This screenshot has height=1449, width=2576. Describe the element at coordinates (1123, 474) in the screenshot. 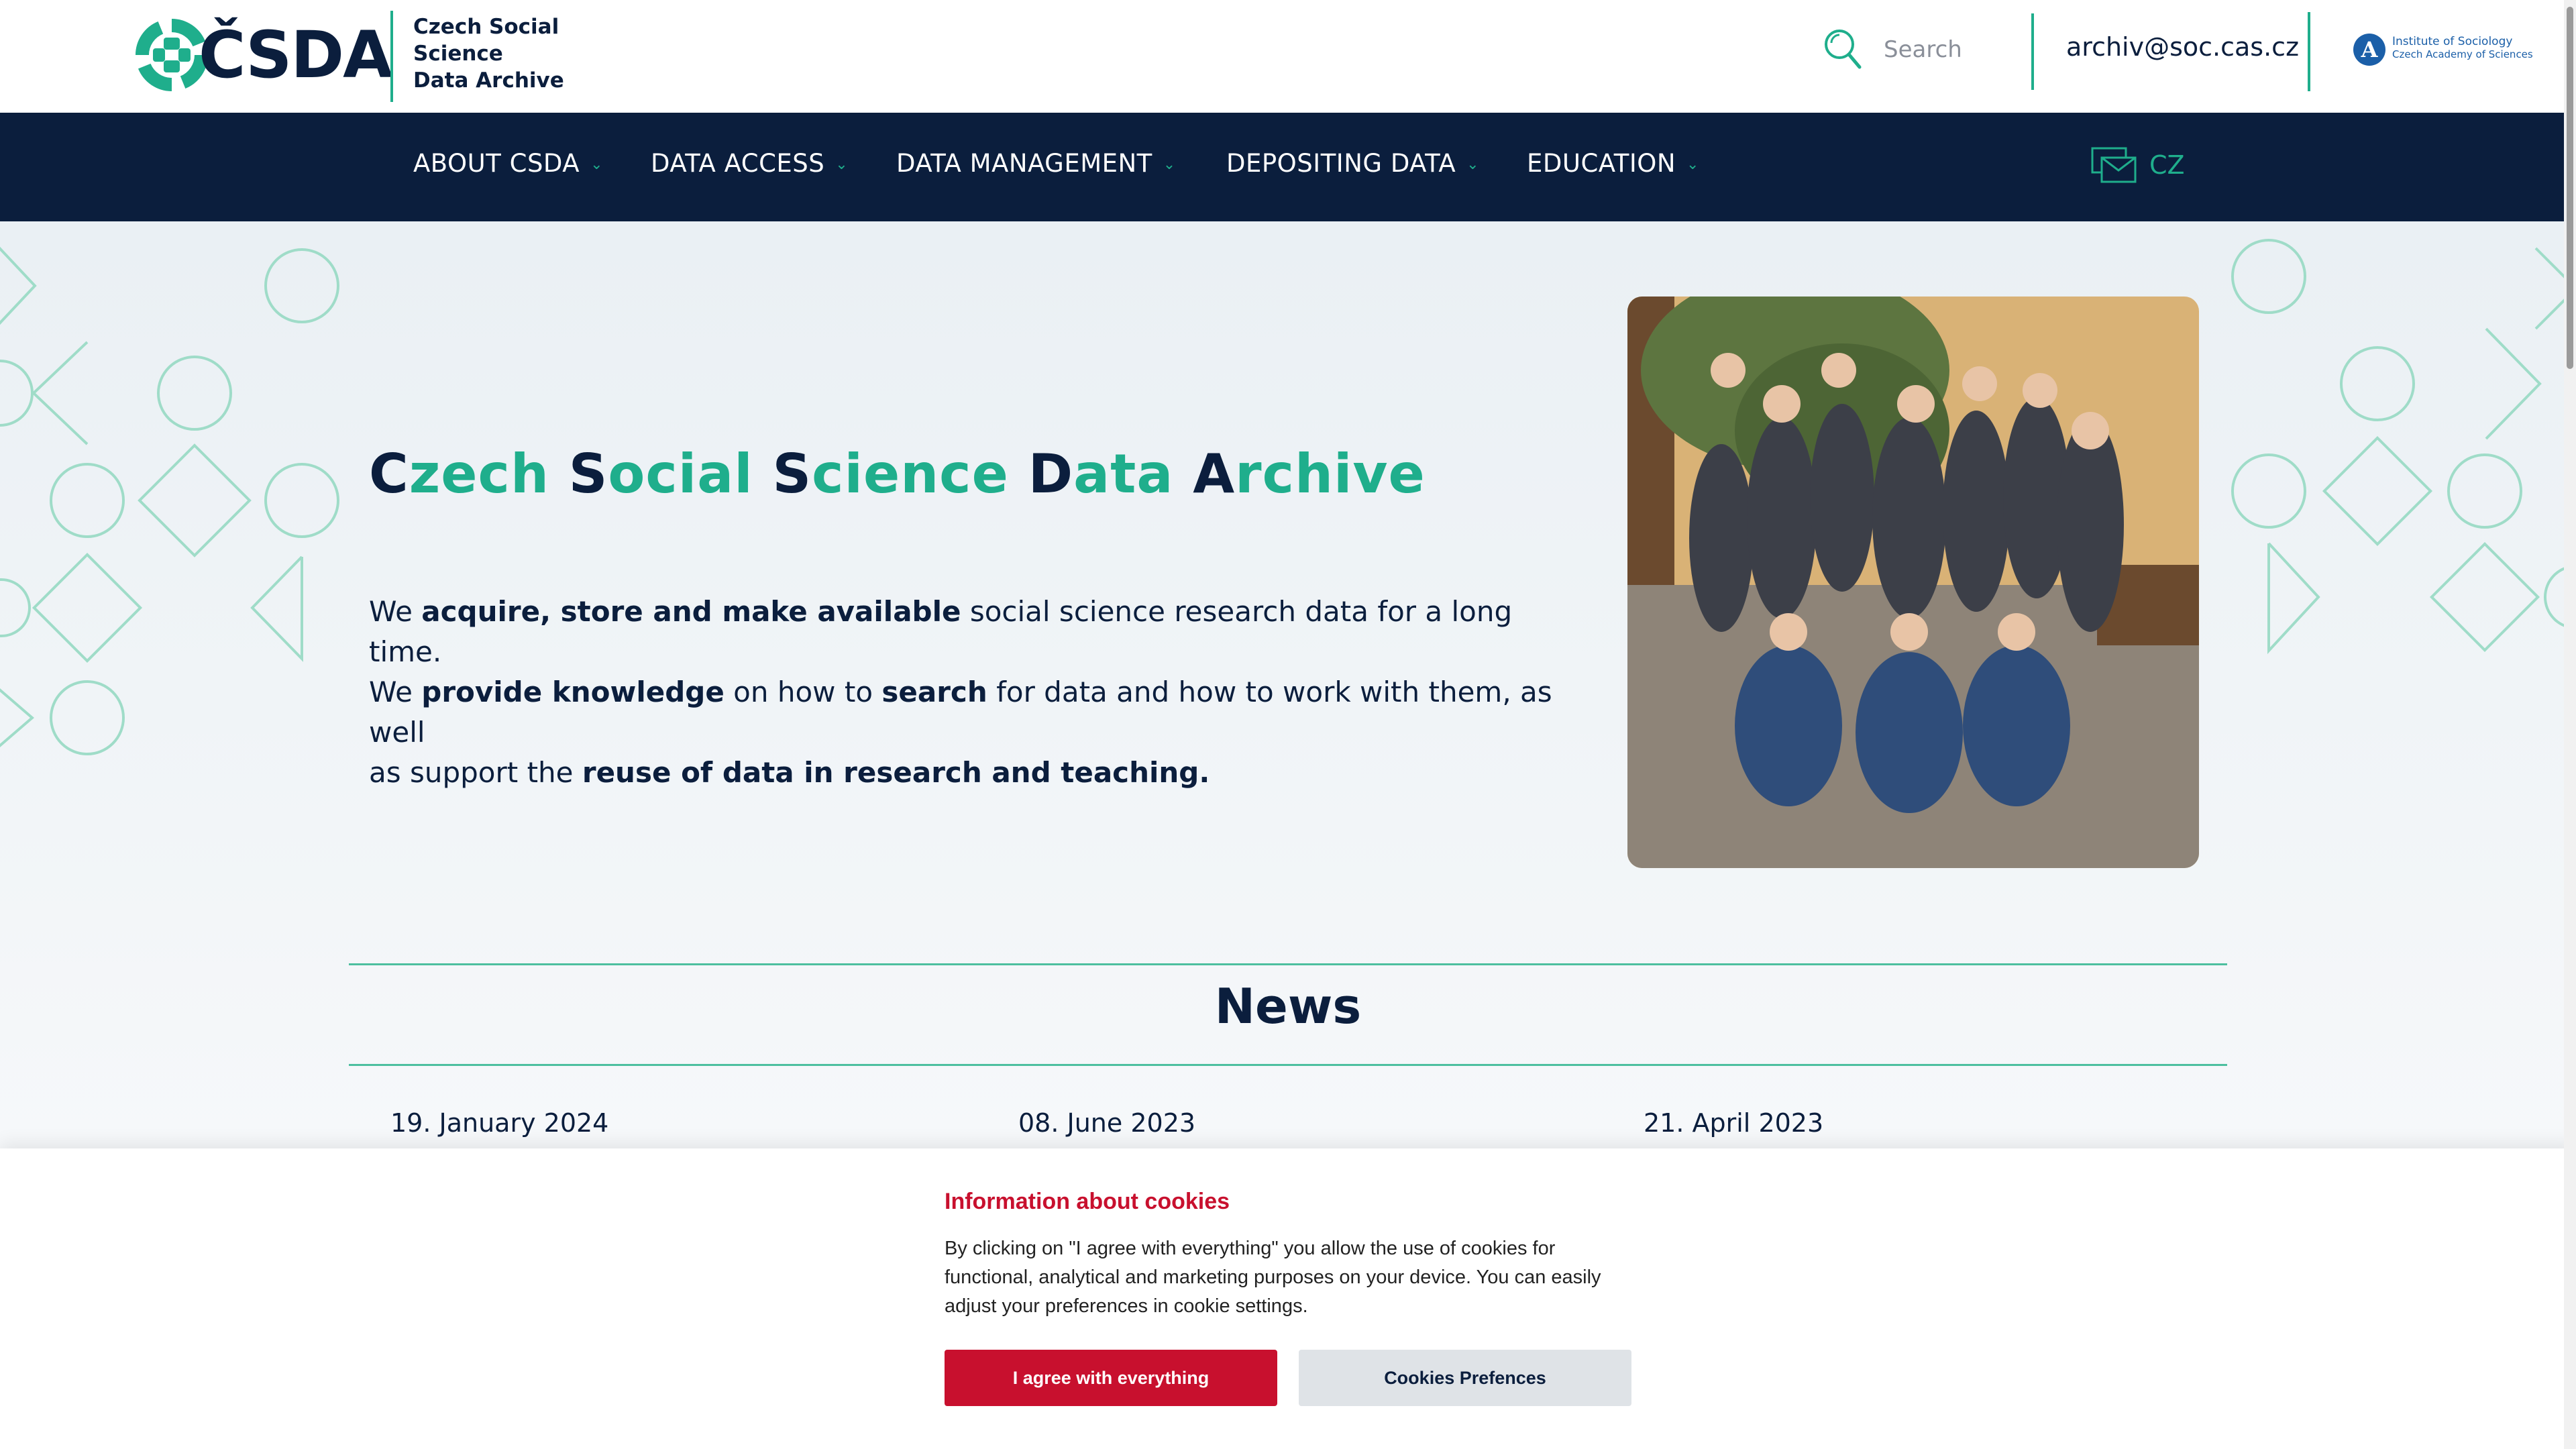

I see `hero-title-rest: ata` at that location.